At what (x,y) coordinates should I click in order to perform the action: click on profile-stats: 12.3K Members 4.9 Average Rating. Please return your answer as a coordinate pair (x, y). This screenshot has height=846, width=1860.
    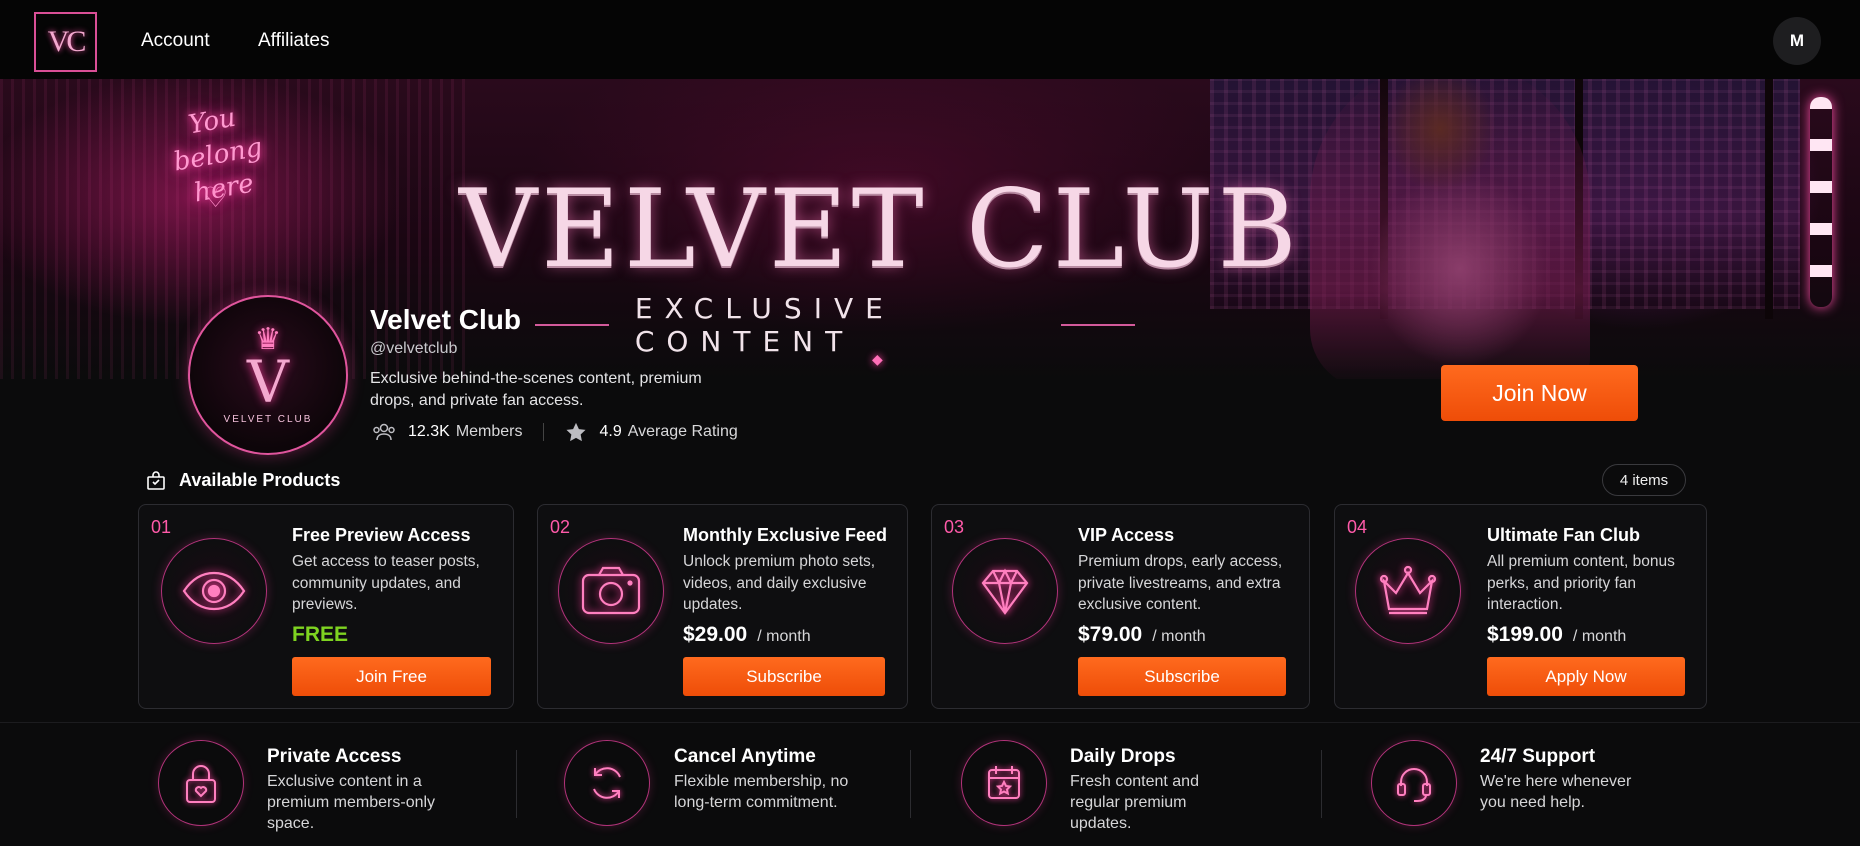
    Looking at the image, I should click on (555, 432).